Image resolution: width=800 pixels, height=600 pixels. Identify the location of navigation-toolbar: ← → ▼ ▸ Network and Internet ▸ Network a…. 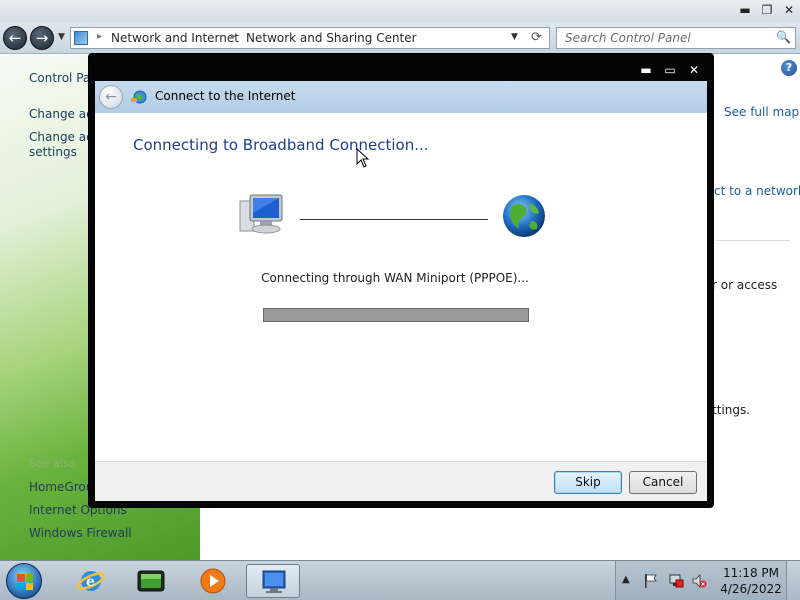
(400, 38).